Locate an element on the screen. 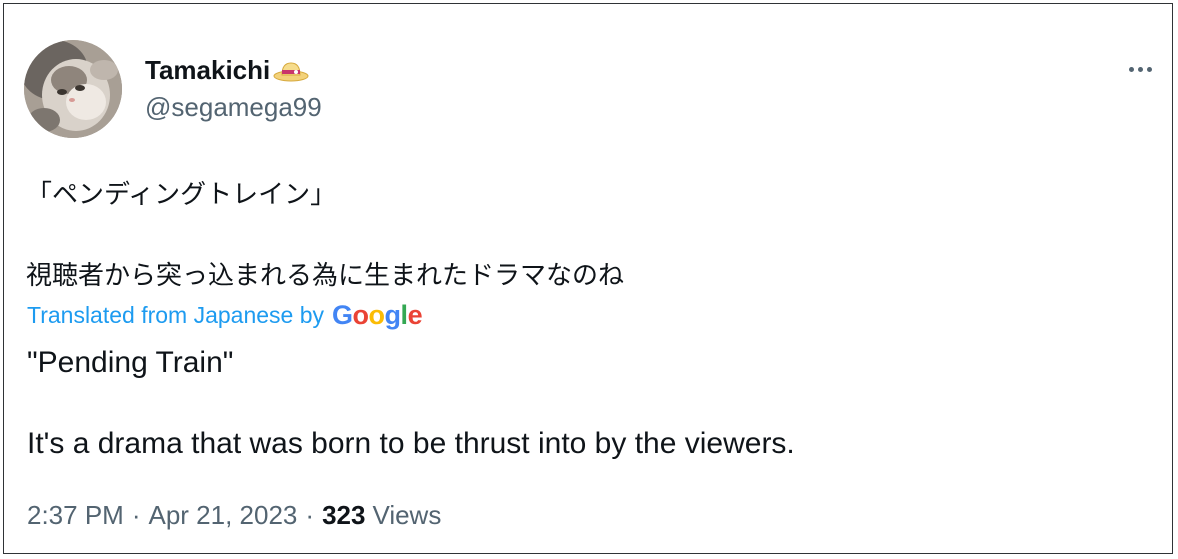  straw-hat-icon is located at coordinates (291, 70).